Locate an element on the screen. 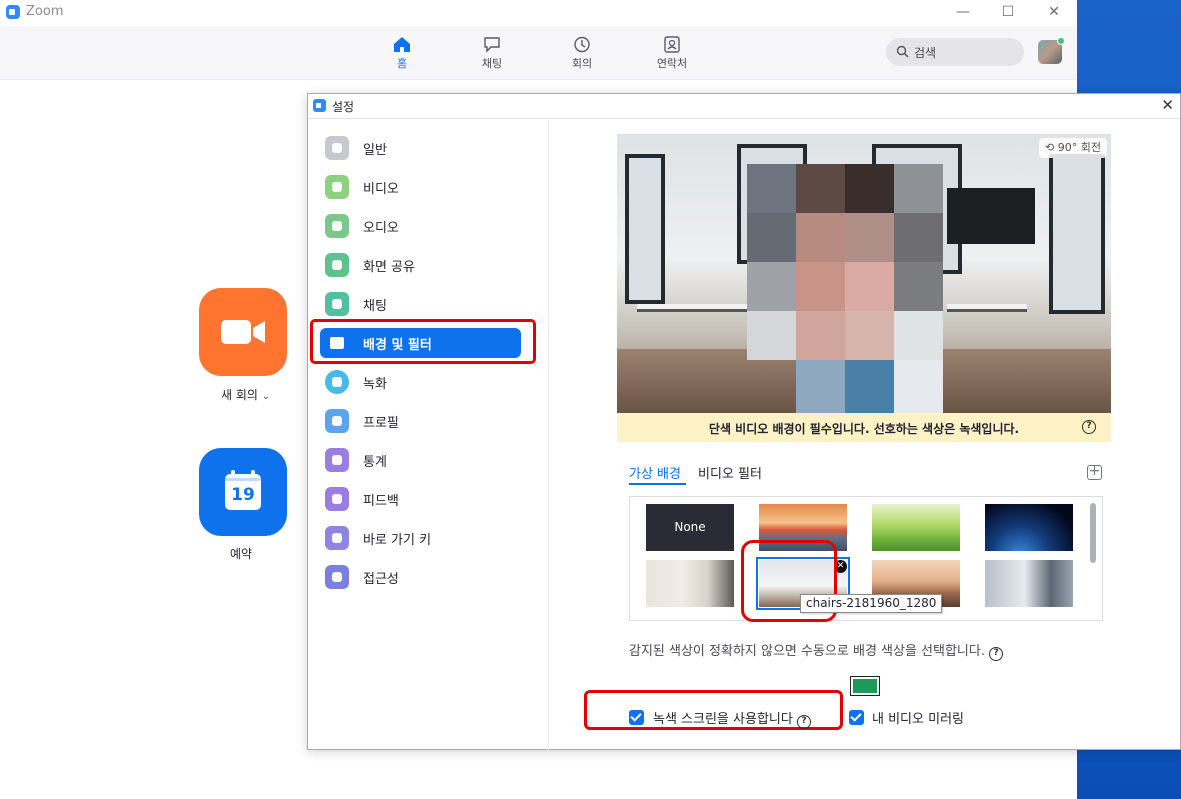 Image resolution: width=1181 pixels, height=799 pixels. statistics-icon is located at coordinates (337, 460).